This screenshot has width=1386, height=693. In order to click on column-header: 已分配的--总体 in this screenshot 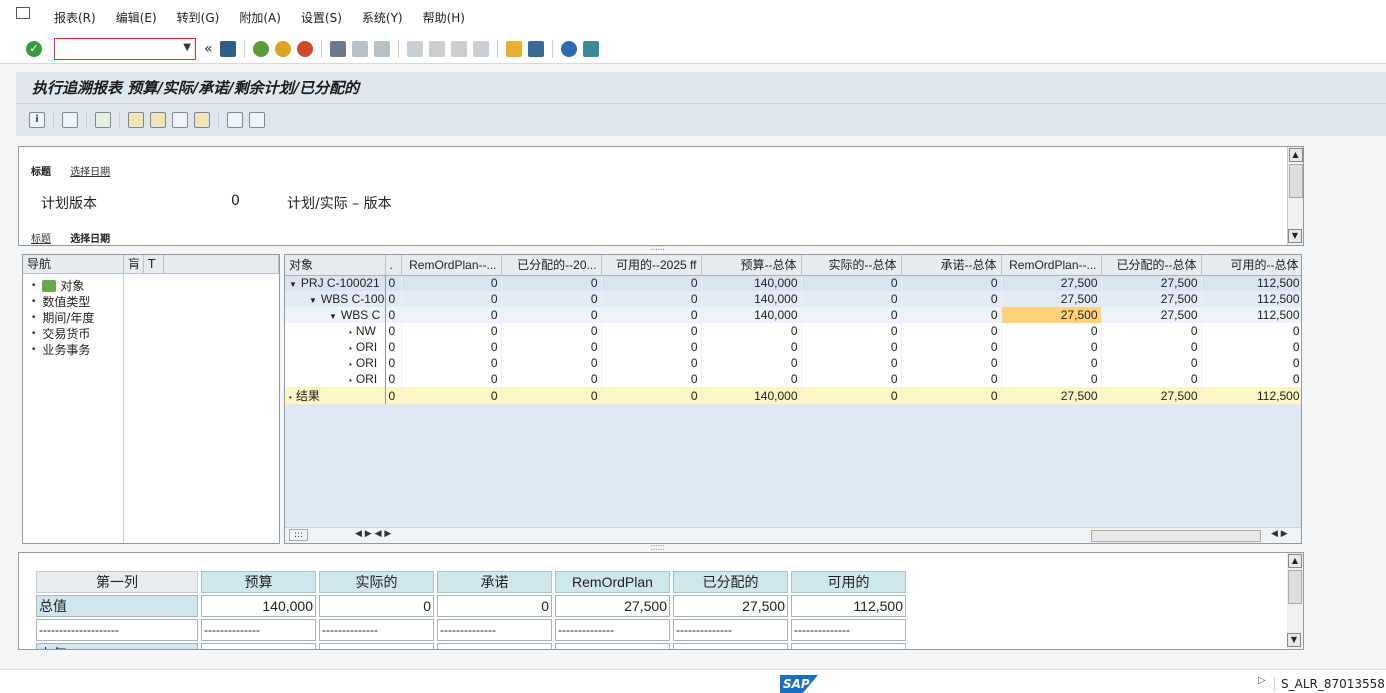, I will do `click(1151, 265)`.